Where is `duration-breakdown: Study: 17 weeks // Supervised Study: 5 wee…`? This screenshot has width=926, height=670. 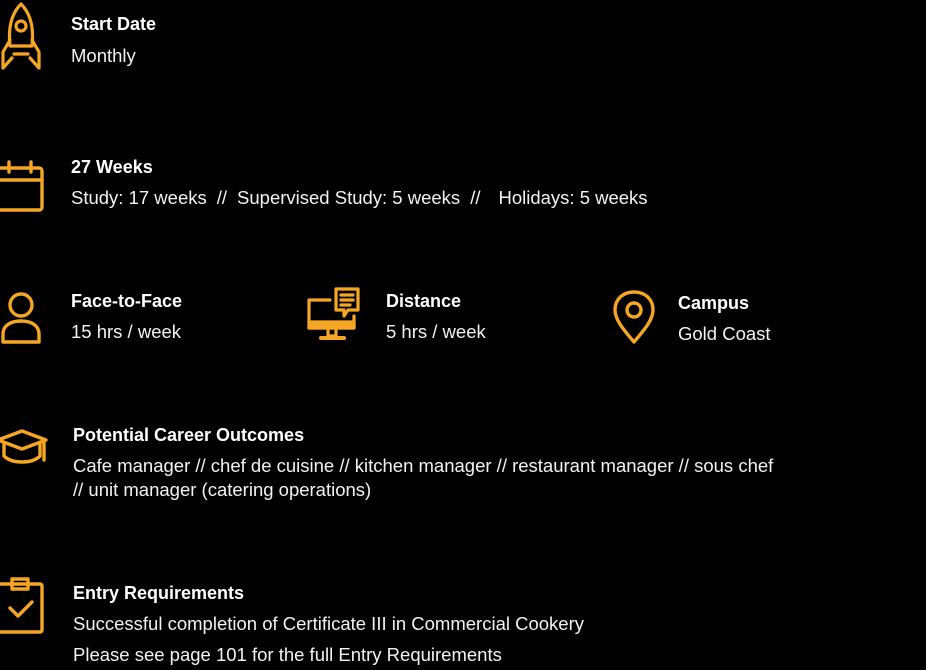
duration-breakdown: Study: 17 weeks // Supervised Study: 5 wee… is located at coordinates (359, 198).